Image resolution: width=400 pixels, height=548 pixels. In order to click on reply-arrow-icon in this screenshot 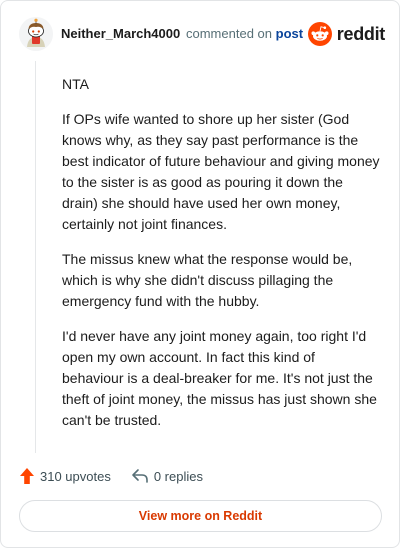, I will do `click(140, 476)`.